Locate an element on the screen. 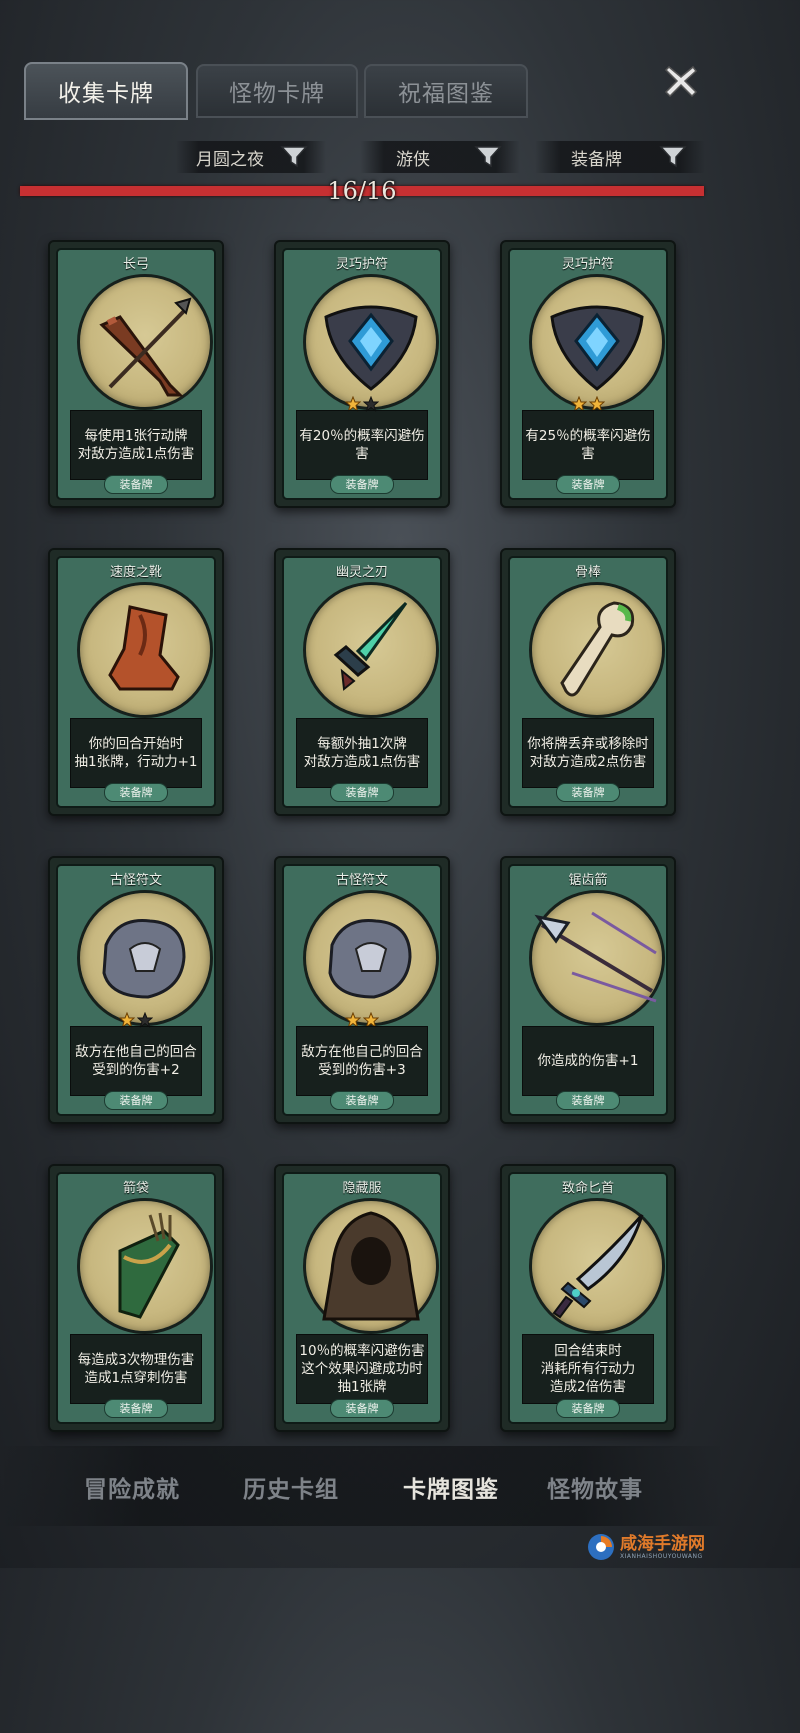 The width and height of the screenshot is (800, 1733). card-title: 致命匕首 is located at coordinates (587, 1188).